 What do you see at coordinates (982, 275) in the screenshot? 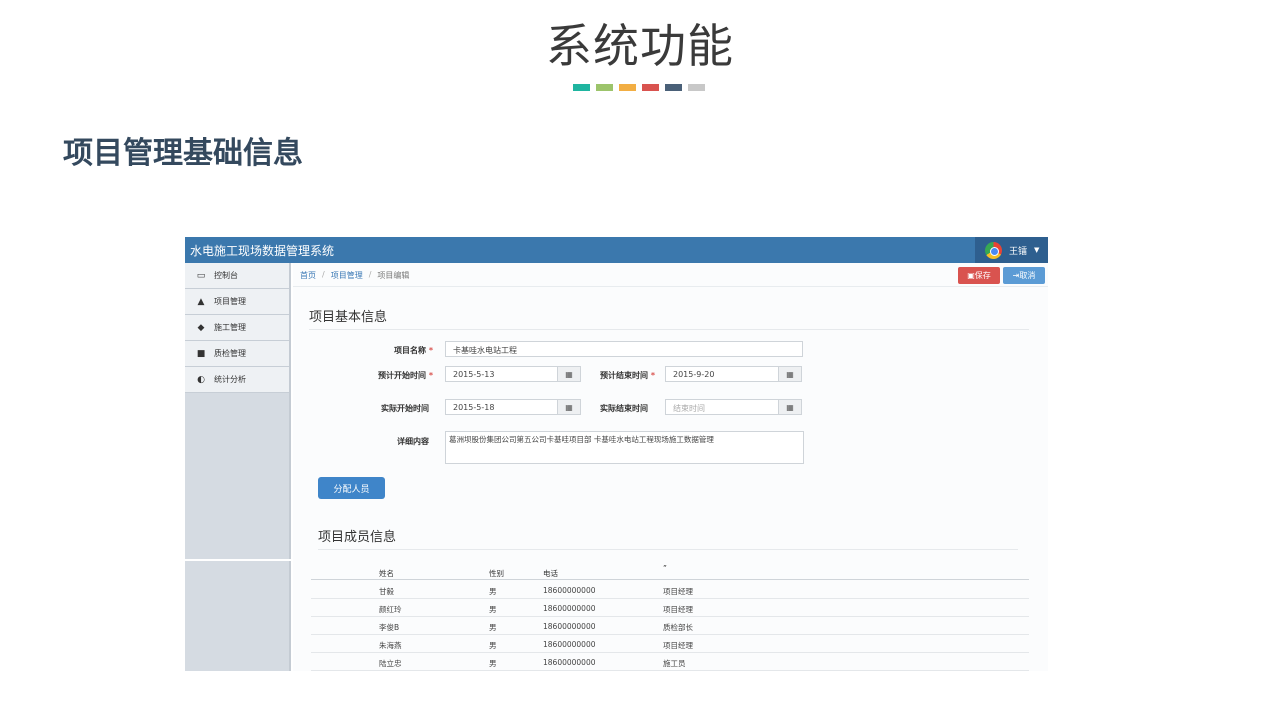
I see `save-label: 保存` at bounding box center [982, 275].